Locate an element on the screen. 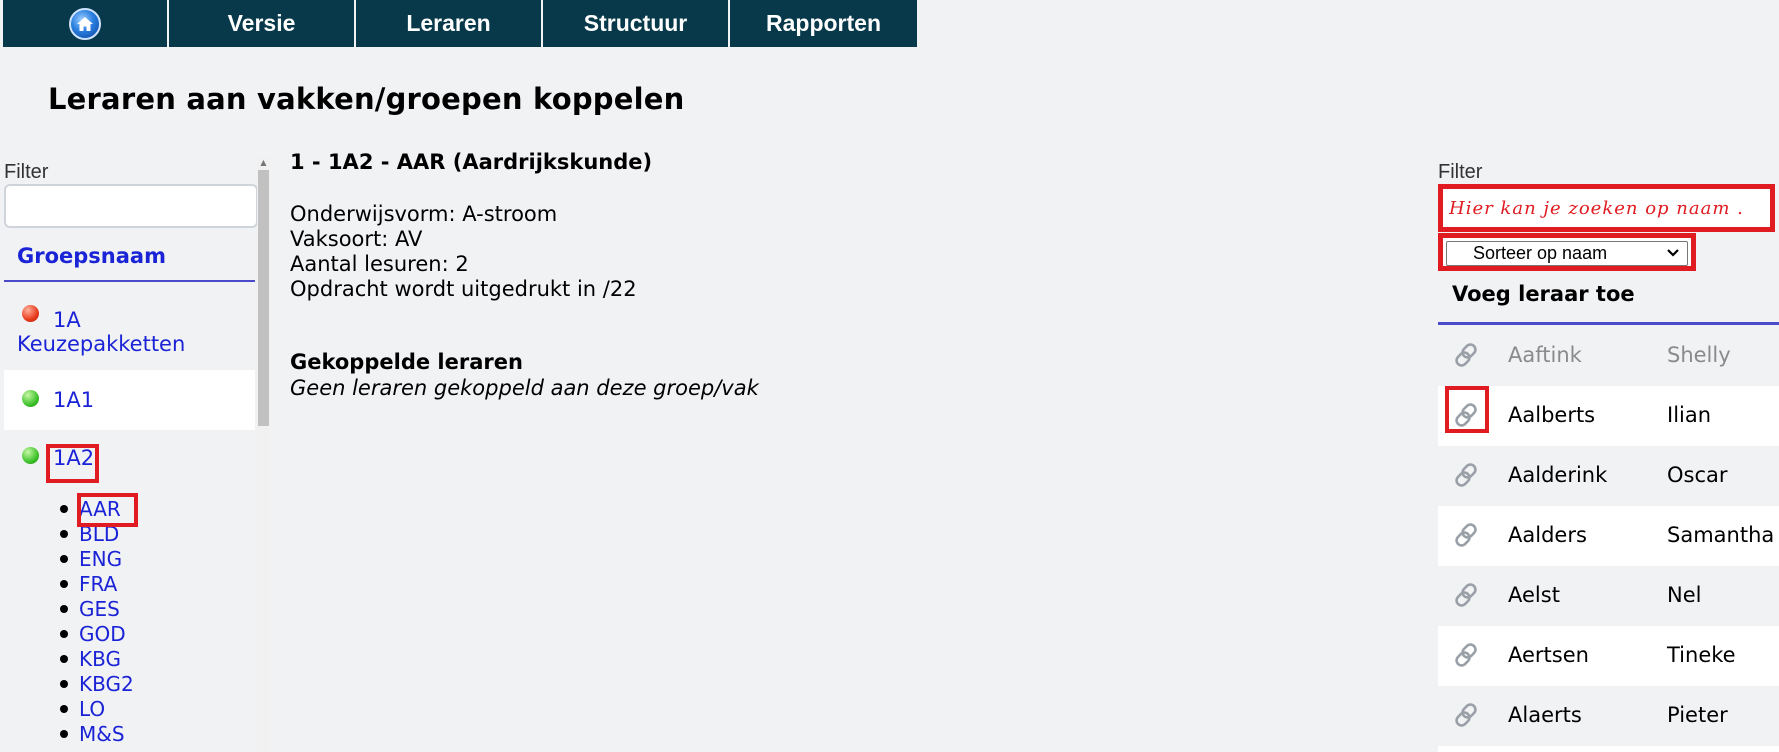 This screenshot has width=1779, height=752. teacher-row: Aalders Samantha is located at coordinates (1608, 536).